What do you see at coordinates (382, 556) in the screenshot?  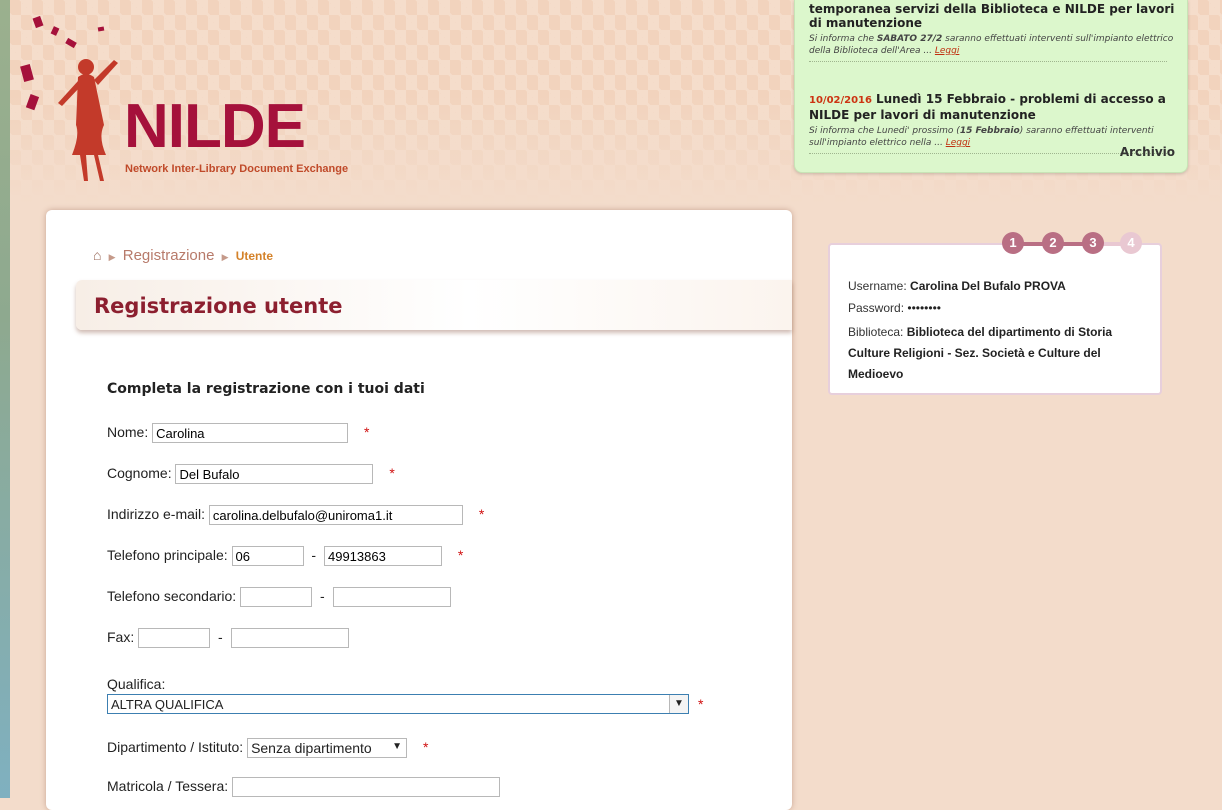 I see `telefono-principale-number-input` at bounding box center [382, 556].